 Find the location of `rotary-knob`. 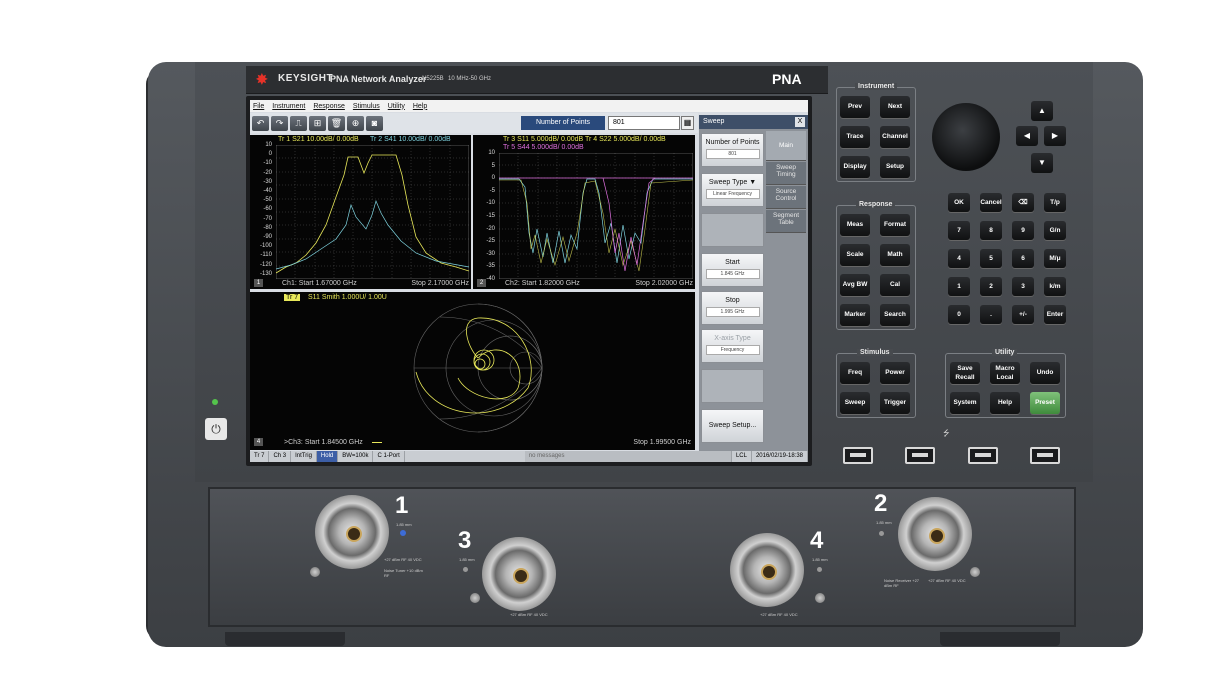

rotary-knob is located at coordinates (966, 137).